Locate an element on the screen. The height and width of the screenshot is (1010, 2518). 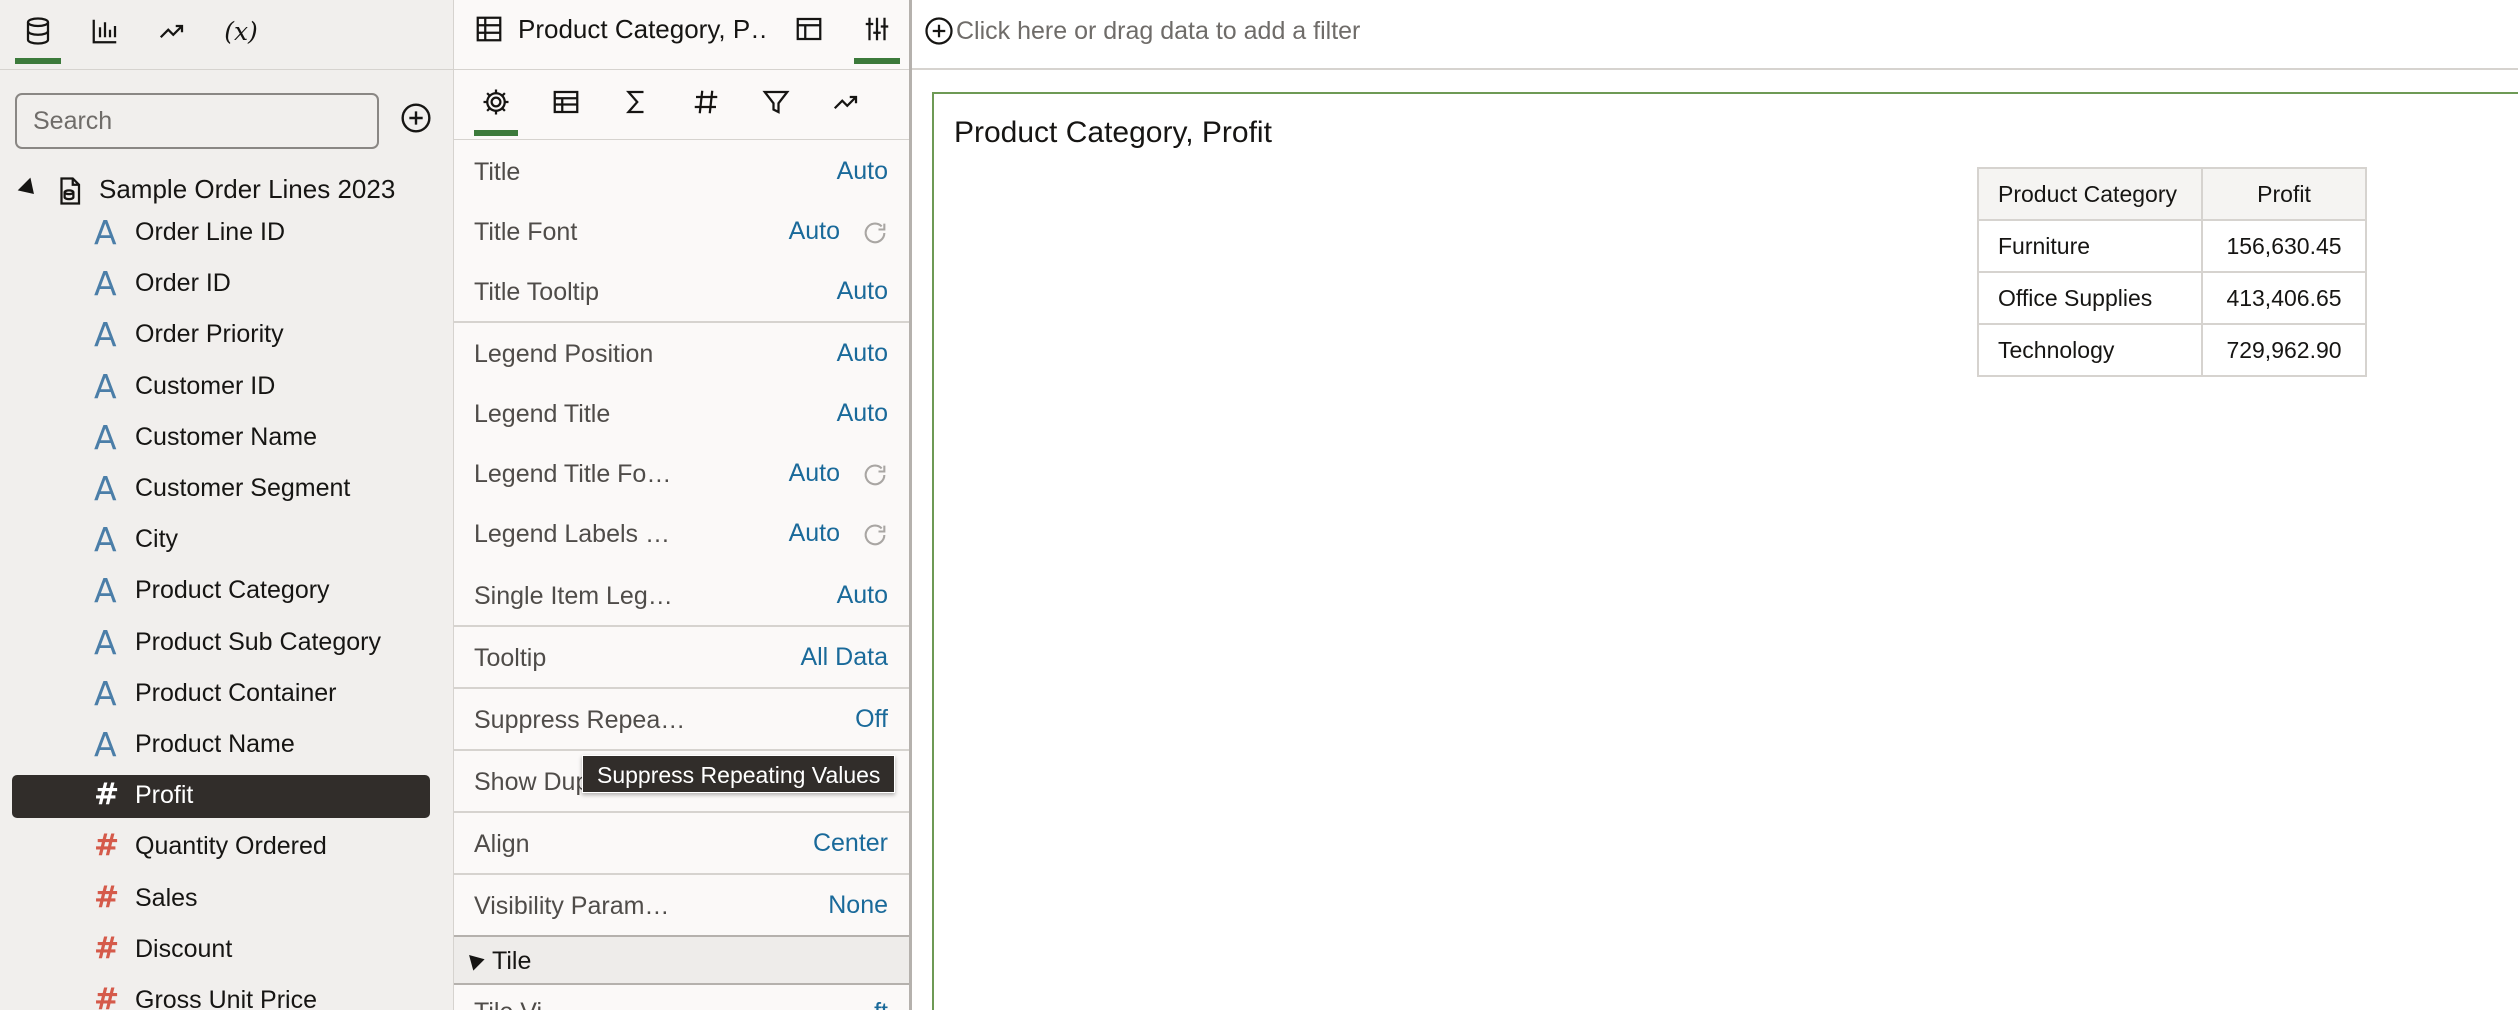
column-item: A Customer Name is located at coordinates (221, 438).